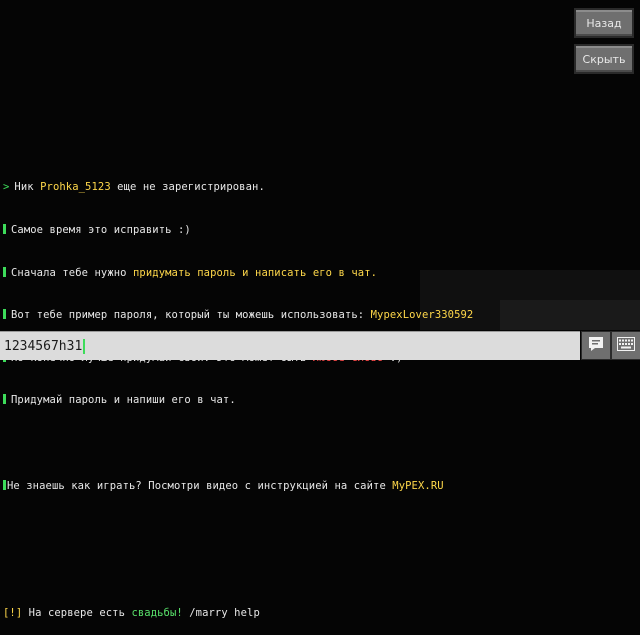  What do you see at coordinates (422, 315) in the screenshot?
I see `password-example: MypexLover330592` at bounding box center [422, 315].